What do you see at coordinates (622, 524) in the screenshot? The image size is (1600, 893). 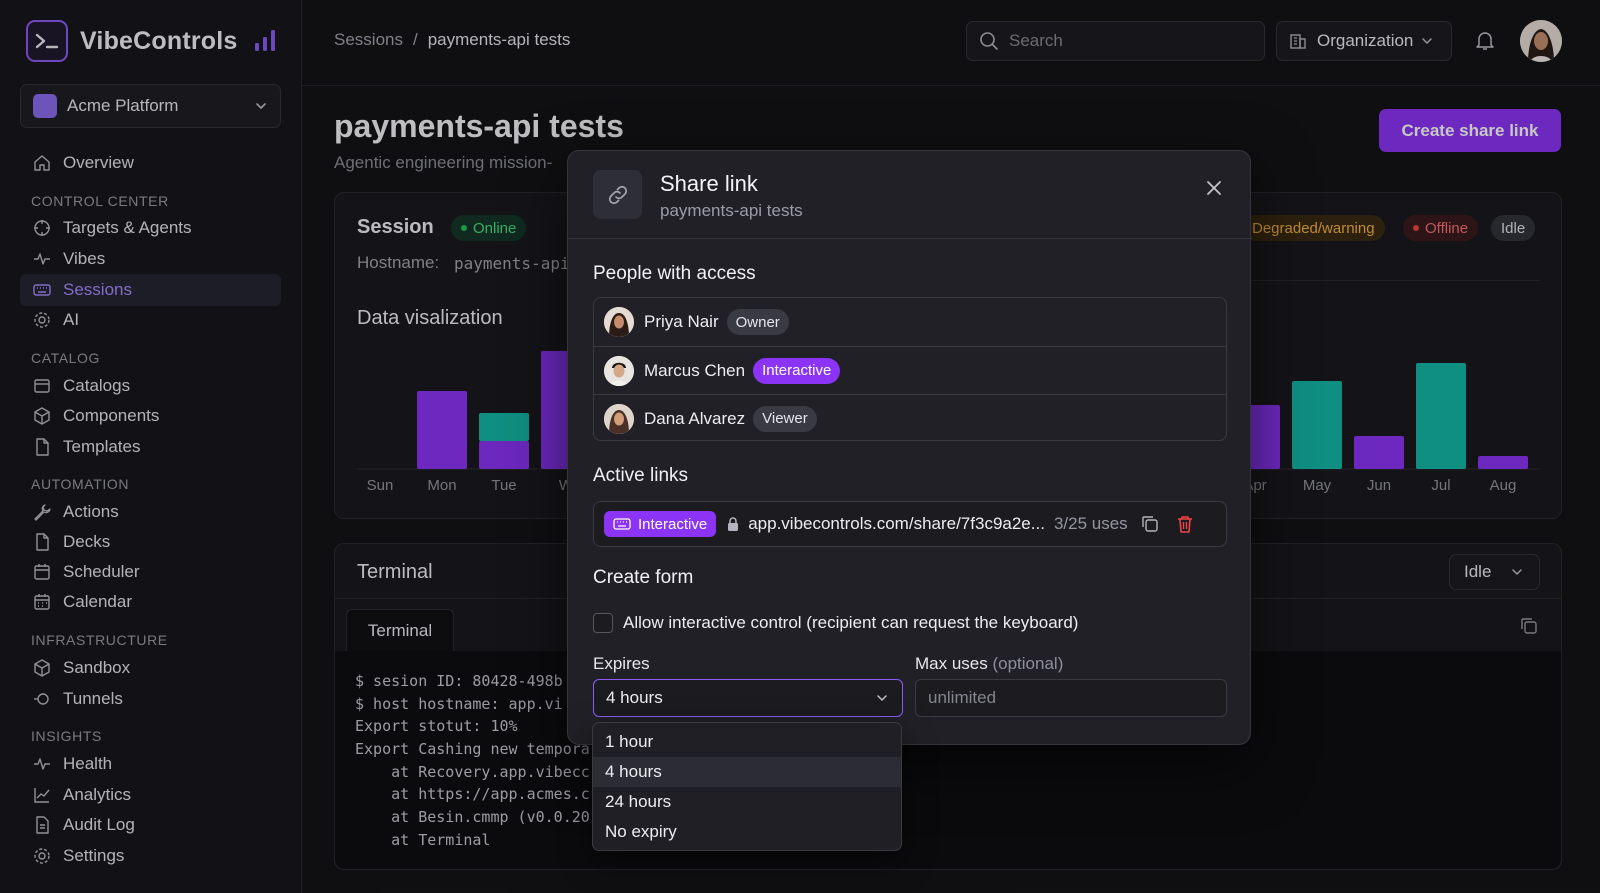 I see `keyboard-icon` at bounding box center [622, 524].